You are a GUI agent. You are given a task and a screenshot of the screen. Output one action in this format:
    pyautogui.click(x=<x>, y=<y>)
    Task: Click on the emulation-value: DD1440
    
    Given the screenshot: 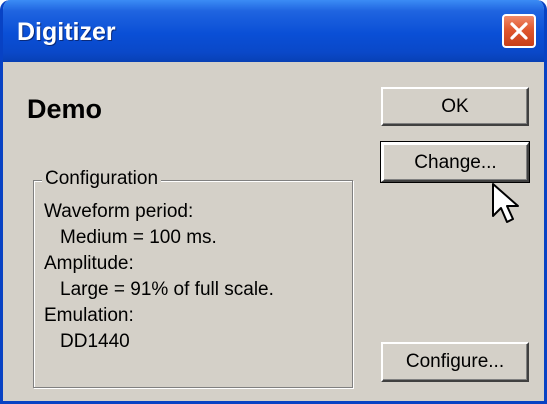 What is the action you would take?
    pyautogui.click(x=95, y=341)
    